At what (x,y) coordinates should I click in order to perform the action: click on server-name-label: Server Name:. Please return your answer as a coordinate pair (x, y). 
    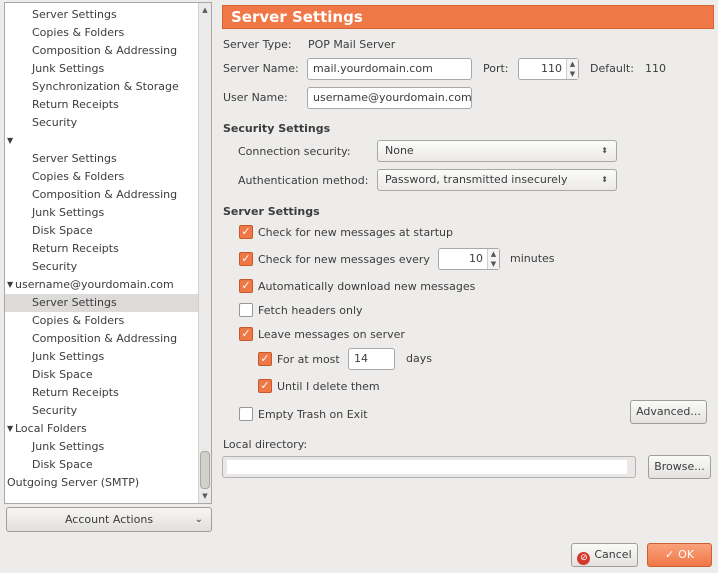
    Looking at the image, I should click on (261, 68).